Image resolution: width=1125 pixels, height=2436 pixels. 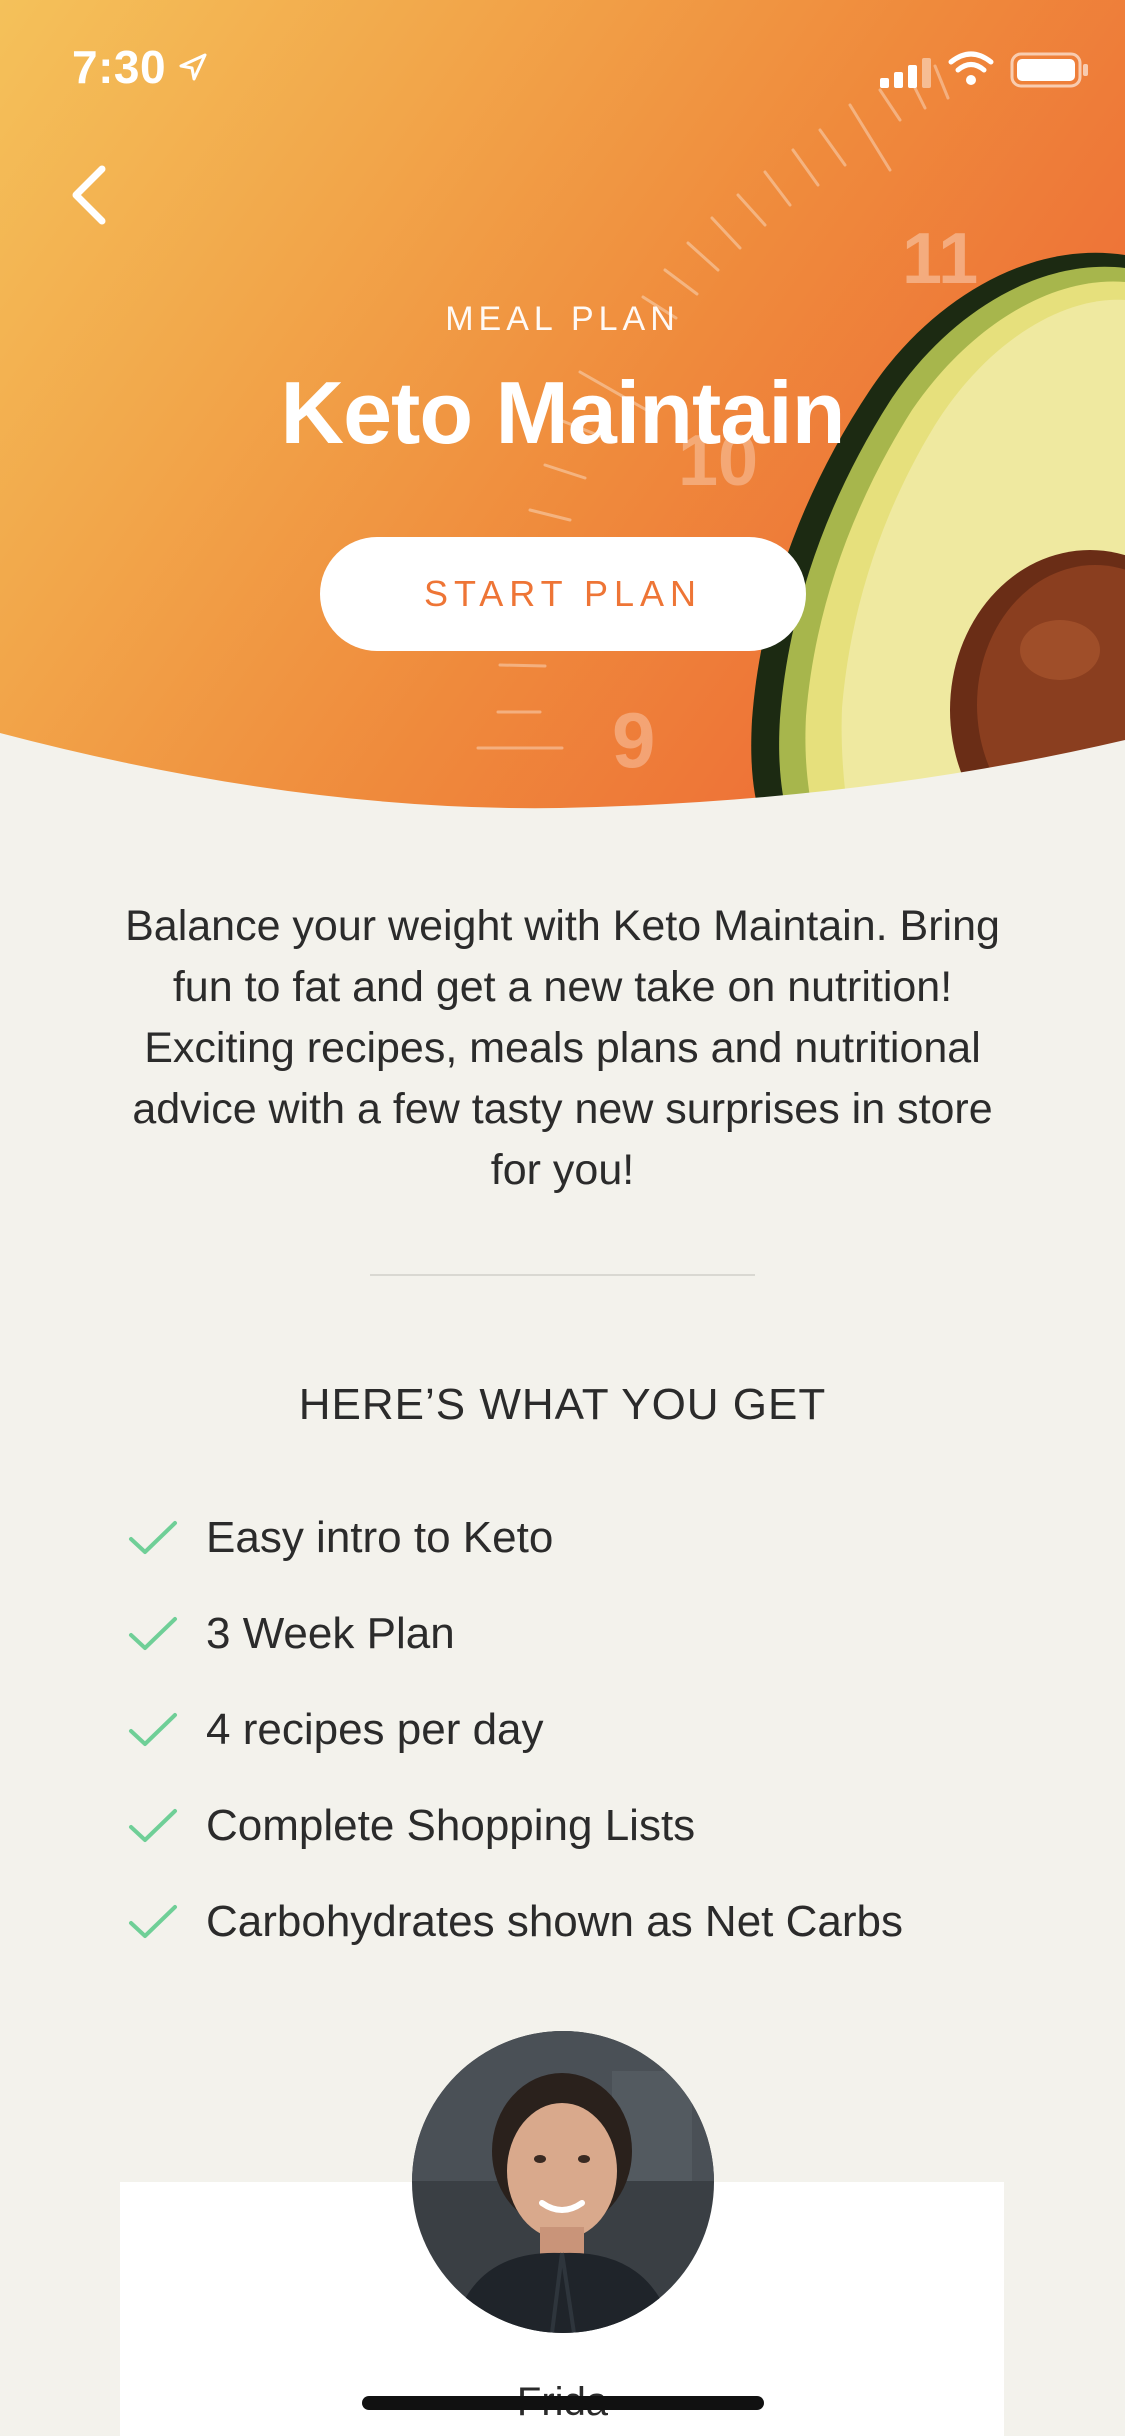 I want to click on back-button, so click(x=88, y=195).